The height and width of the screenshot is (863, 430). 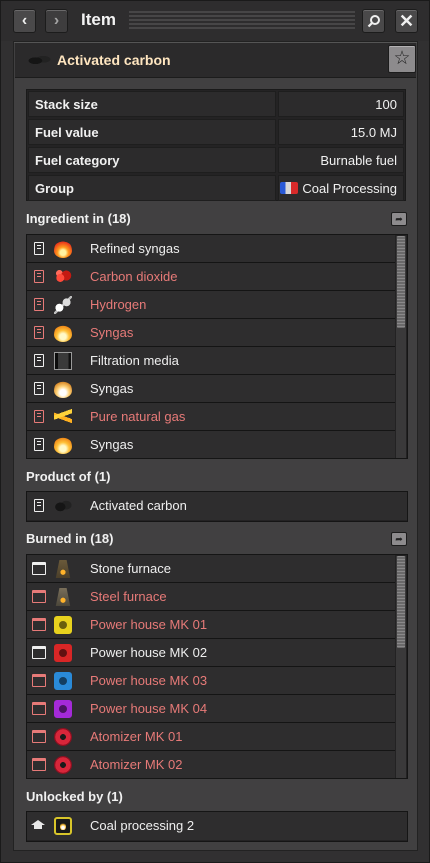 I want to click on info-key: Group, so click(x=152, y=188).